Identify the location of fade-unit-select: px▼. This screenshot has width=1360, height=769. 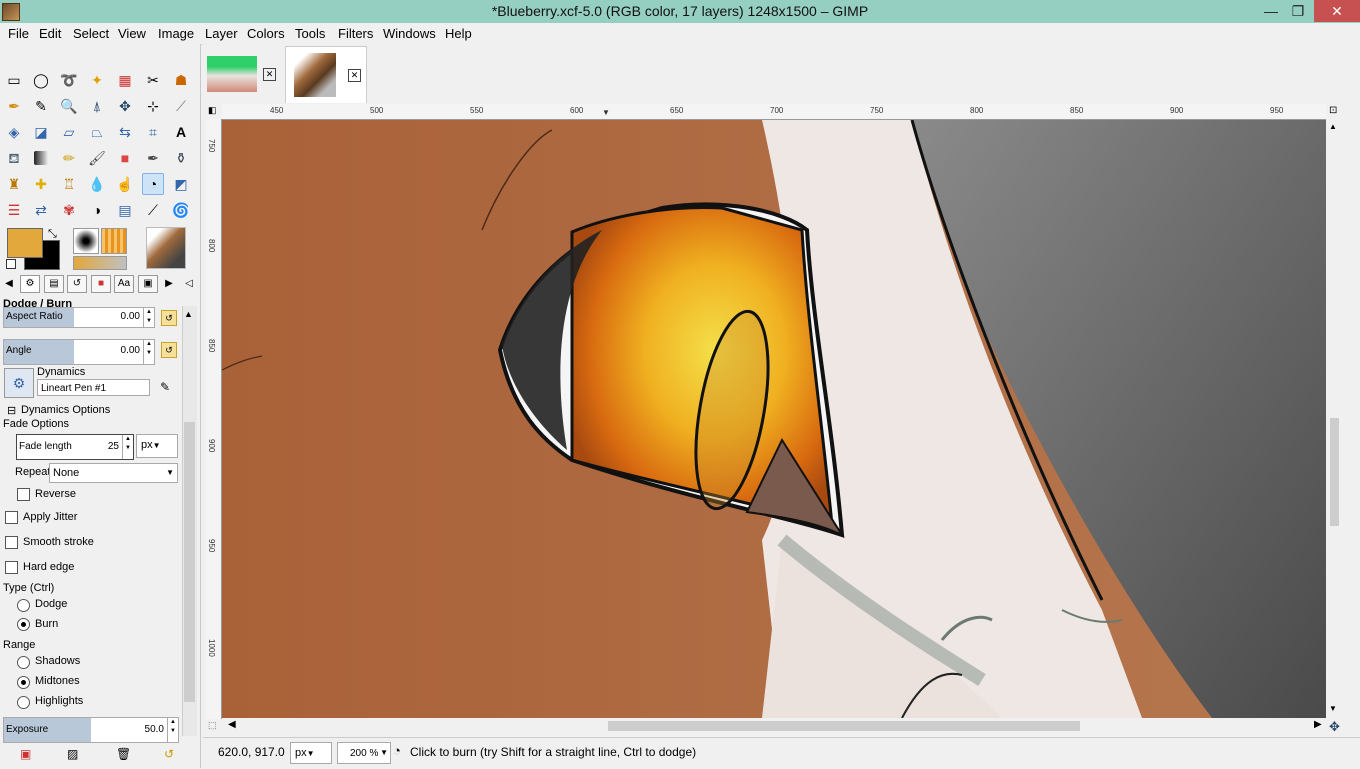
(157, 446).